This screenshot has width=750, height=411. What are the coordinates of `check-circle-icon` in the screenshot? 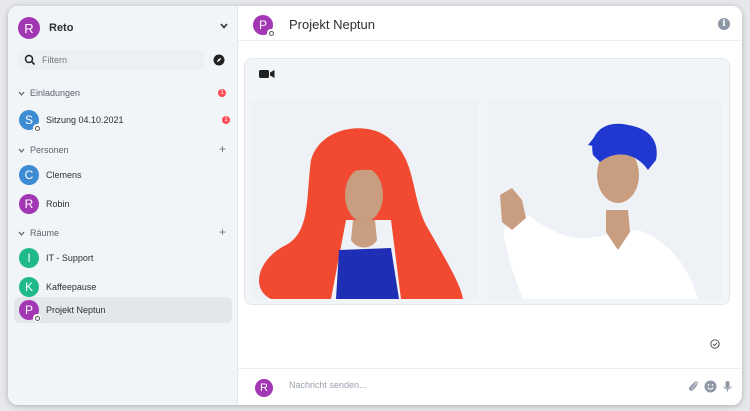 It's located at (715, 344).